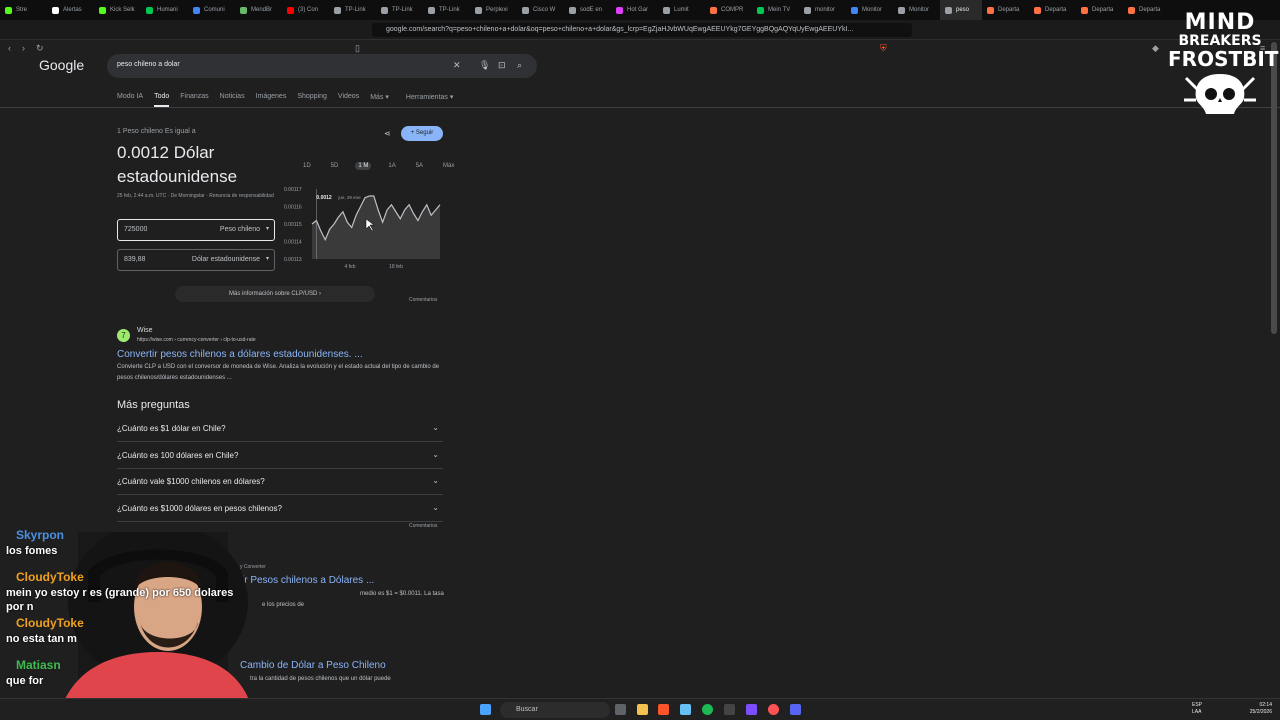 The image size is (1280, 720). I want to click on browser-tab: Alertas, so click(70, 10).